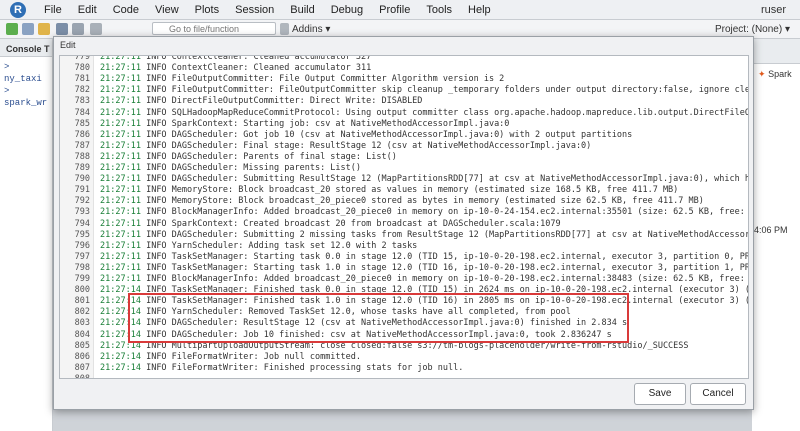  What do you see at coordinates (311, 29) in the screenshot?
I see `addins-menu: Addins ▾` at bounding box center [311, 29].